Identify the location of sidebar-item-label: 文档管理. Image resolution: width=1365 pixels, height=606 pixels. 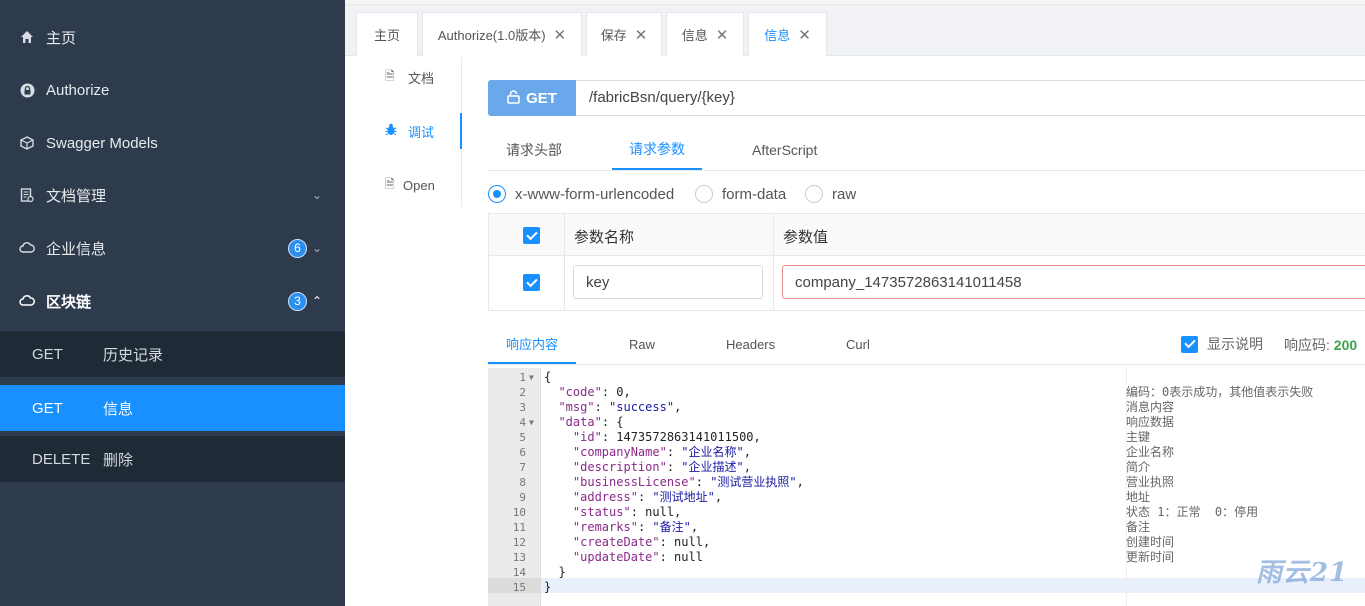
(76, 196).